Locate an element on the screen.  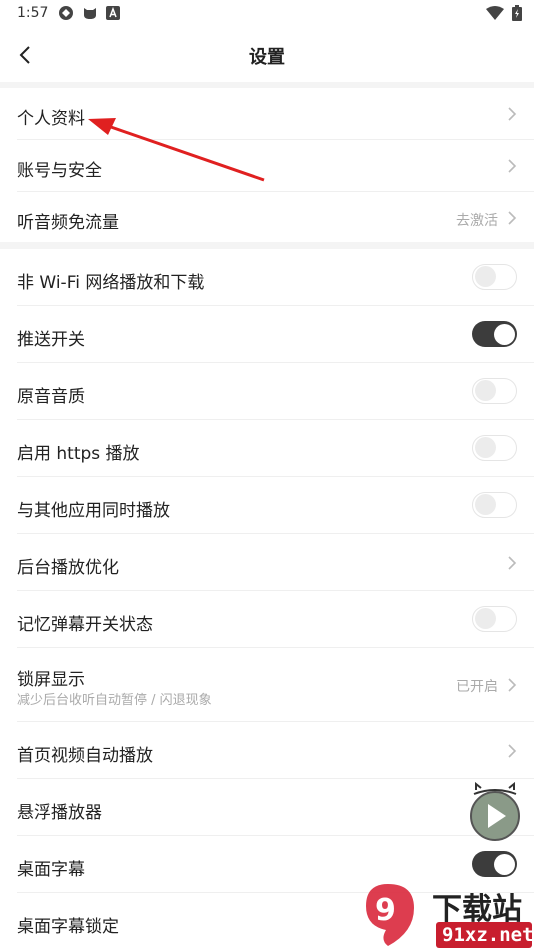
status-icons-right is located at coordinates (504, 13).